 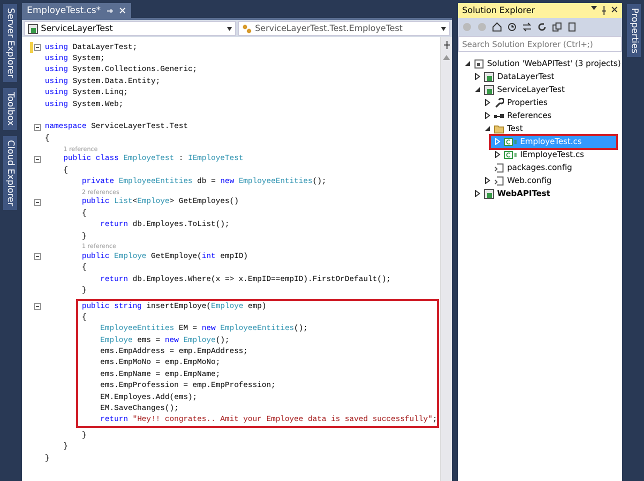 What do you see at coordinates (446, 45) in the screenshot?
I see `split-icon` at bounding box center [446, 45].